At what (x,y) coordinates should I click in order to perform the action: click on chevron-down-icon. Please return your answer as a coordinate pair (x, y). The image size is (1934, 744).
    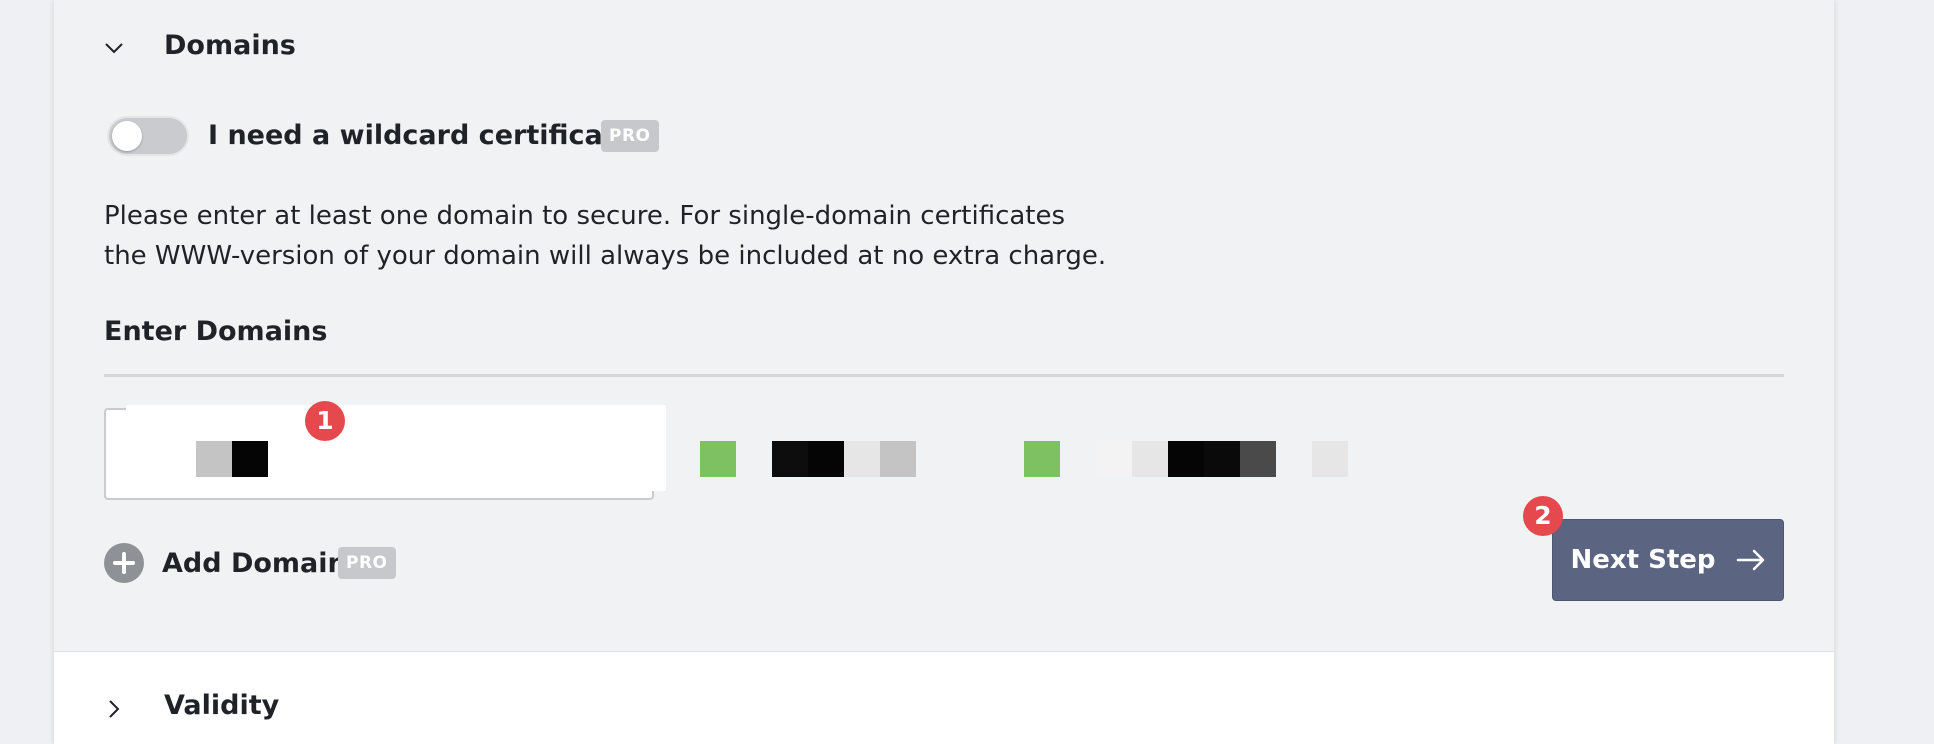
    Looking at the image, I should click on (114, 48).